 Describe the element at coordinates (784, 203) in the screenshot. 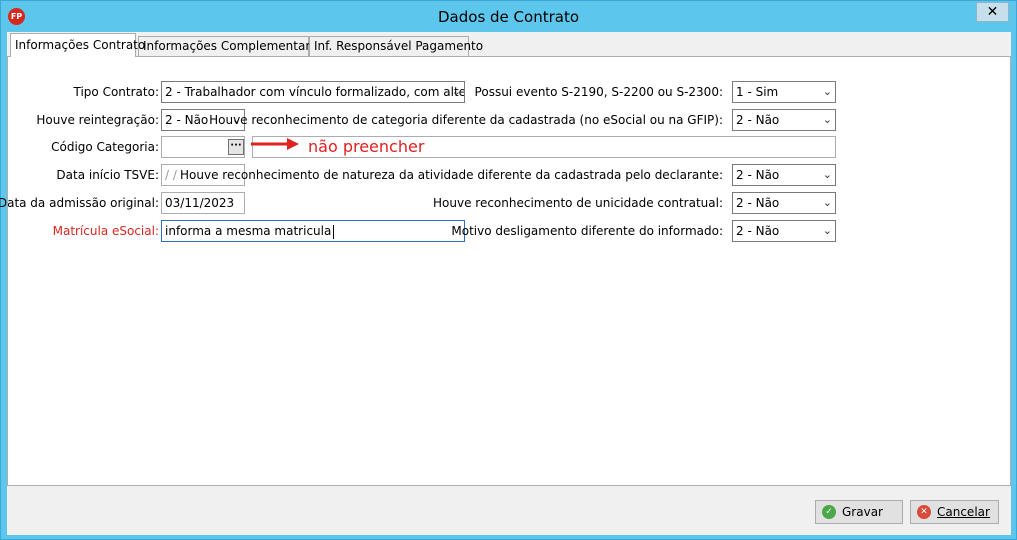

I see `reconhecimento-unicidade-select: 2 - Não ⌄` at that location.